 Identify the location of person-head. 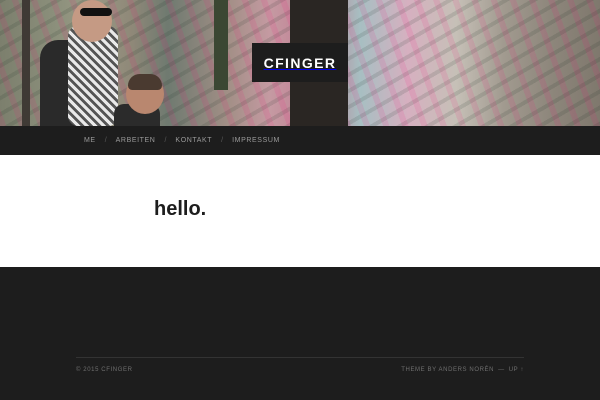
(92, 21).